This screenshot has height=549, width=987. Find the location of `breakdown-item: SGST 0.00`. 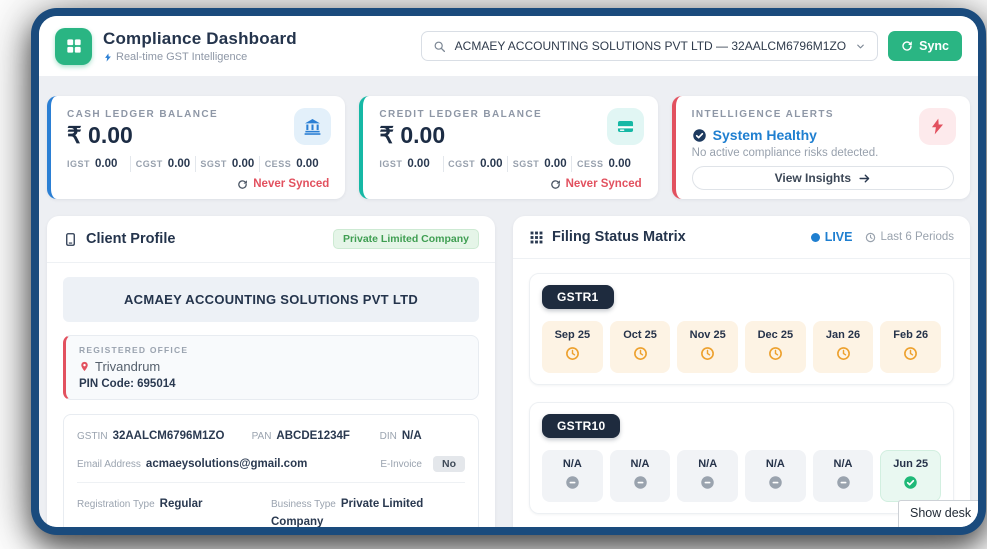

breakdown-item: SGST 0.00 is located at coordinates (539, 164).